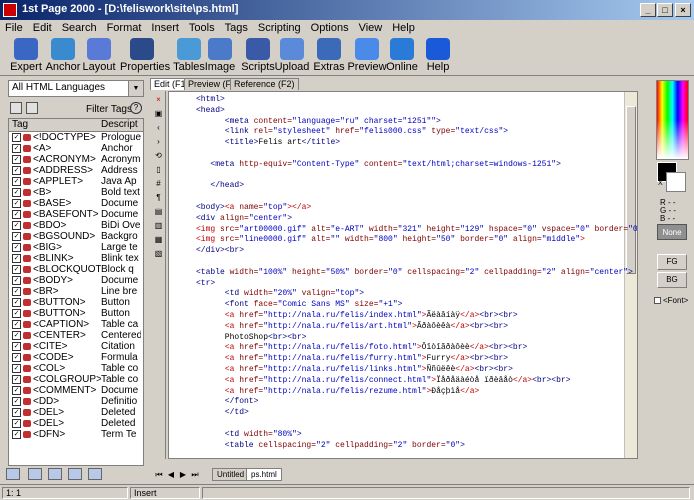 This screenshot has height=500, width=694. What do you see at coordinates (158, 127) in the screenshot?
I see `gutter-tool-icon: ‹` at bounding box center [158, 127].